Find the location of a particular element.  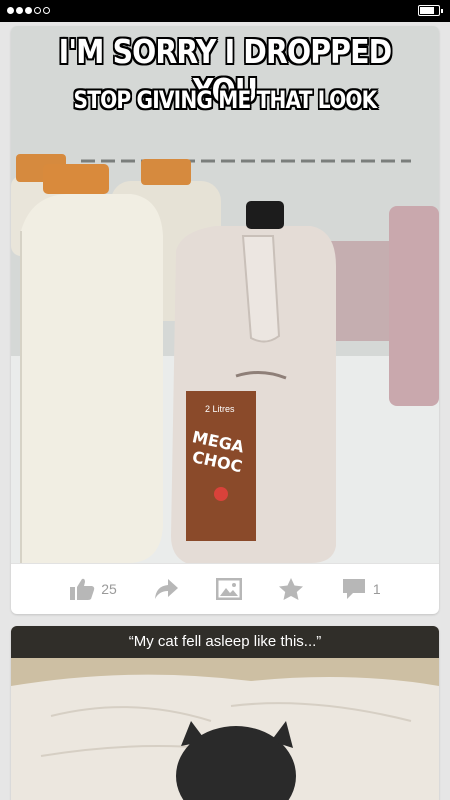

status-bar is located at coordinates (225, 11).